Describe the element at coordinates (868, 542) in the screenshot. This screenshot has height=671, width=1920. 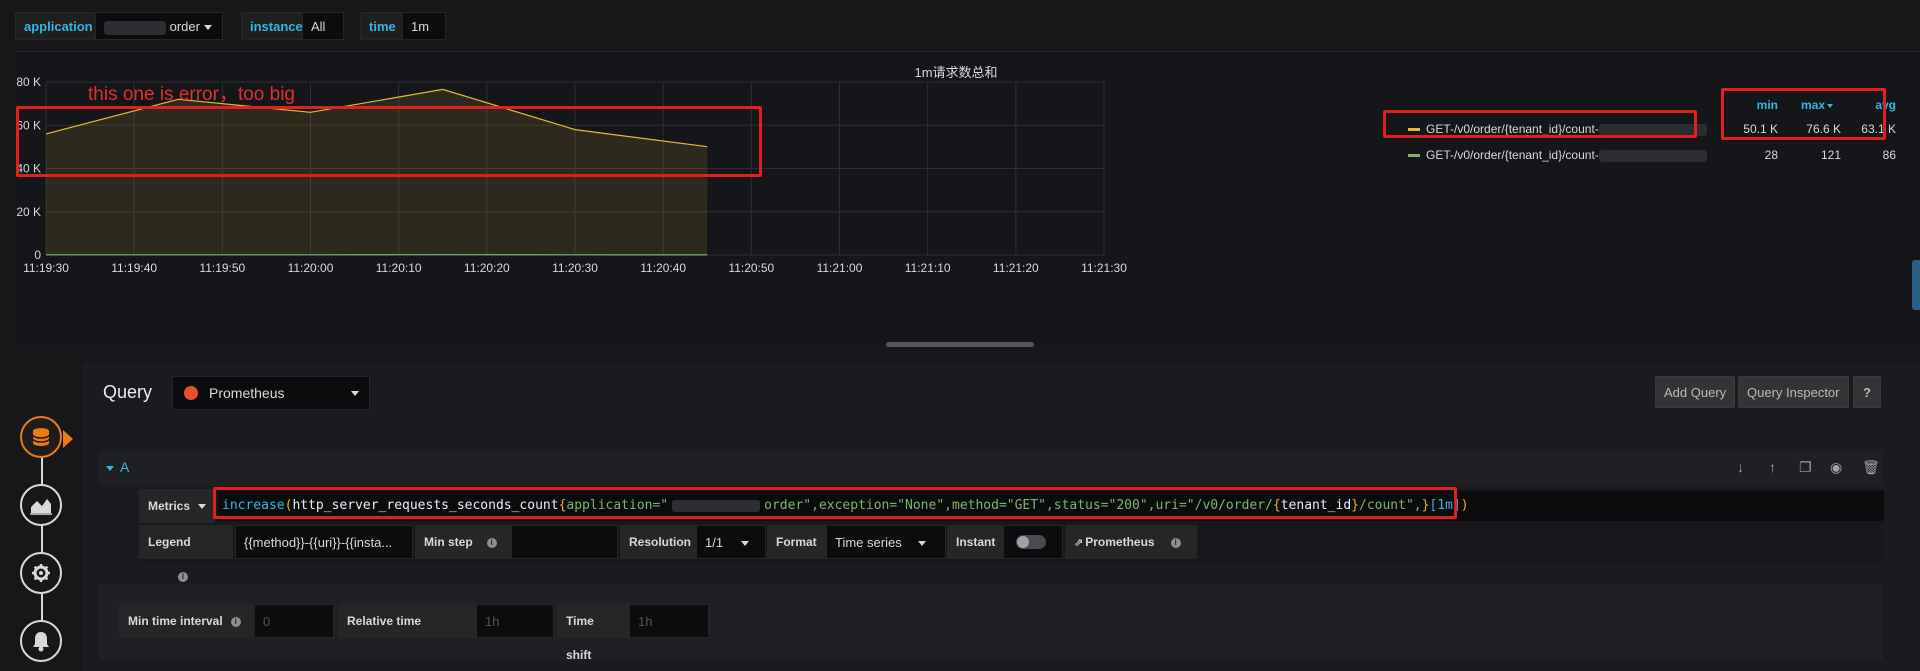
I see `format-value: Time series` at that location.